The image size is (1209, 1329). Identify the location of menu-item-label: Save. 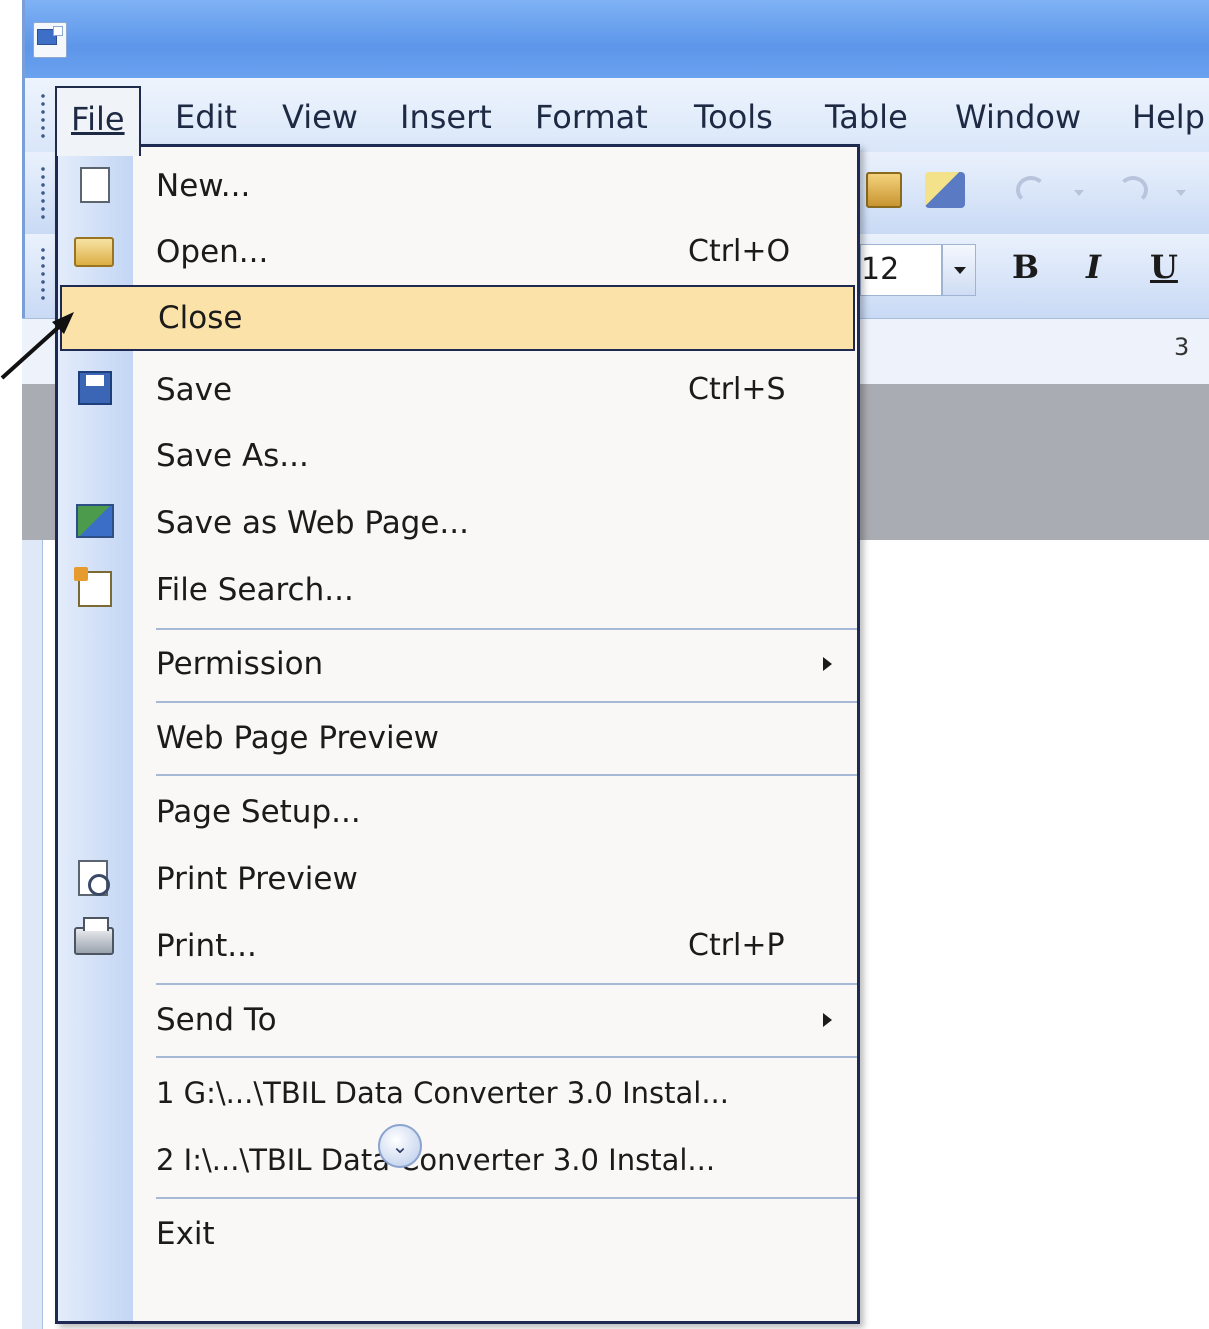
(194, 390).